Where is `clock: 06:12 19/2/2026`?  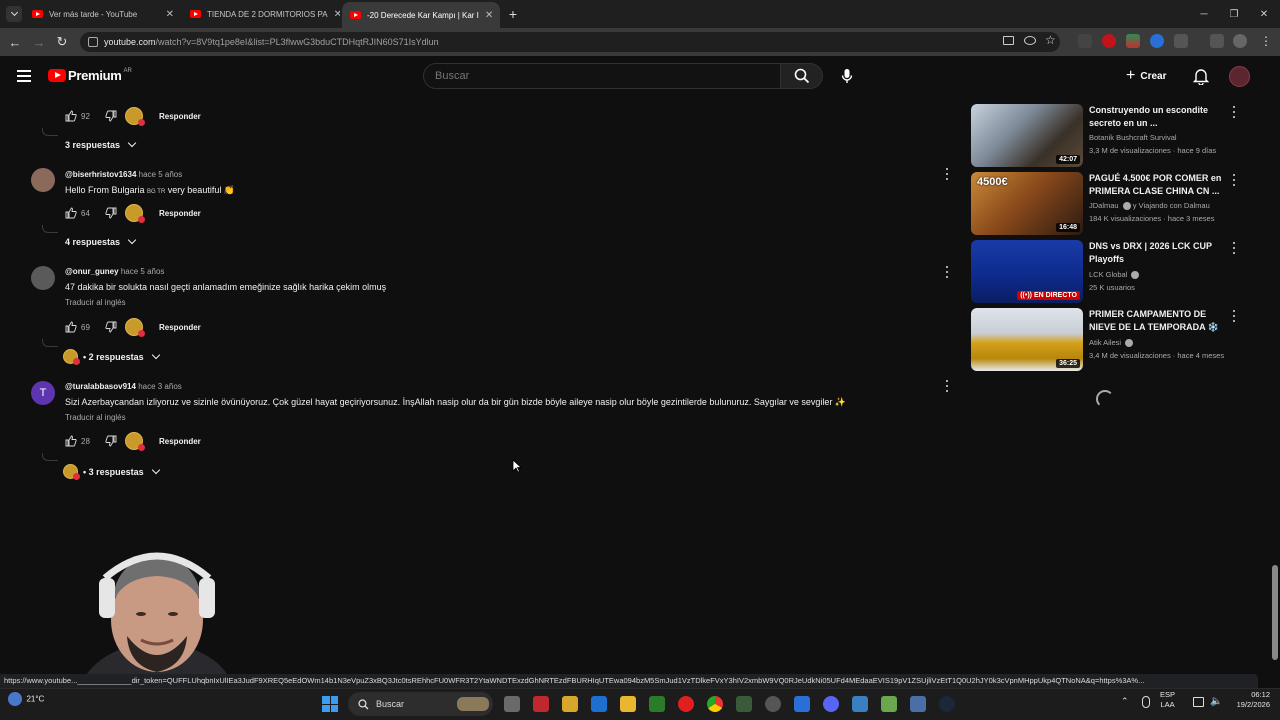 clock: 06:12 19/2/2026 is located at coordinates (1248, 700).